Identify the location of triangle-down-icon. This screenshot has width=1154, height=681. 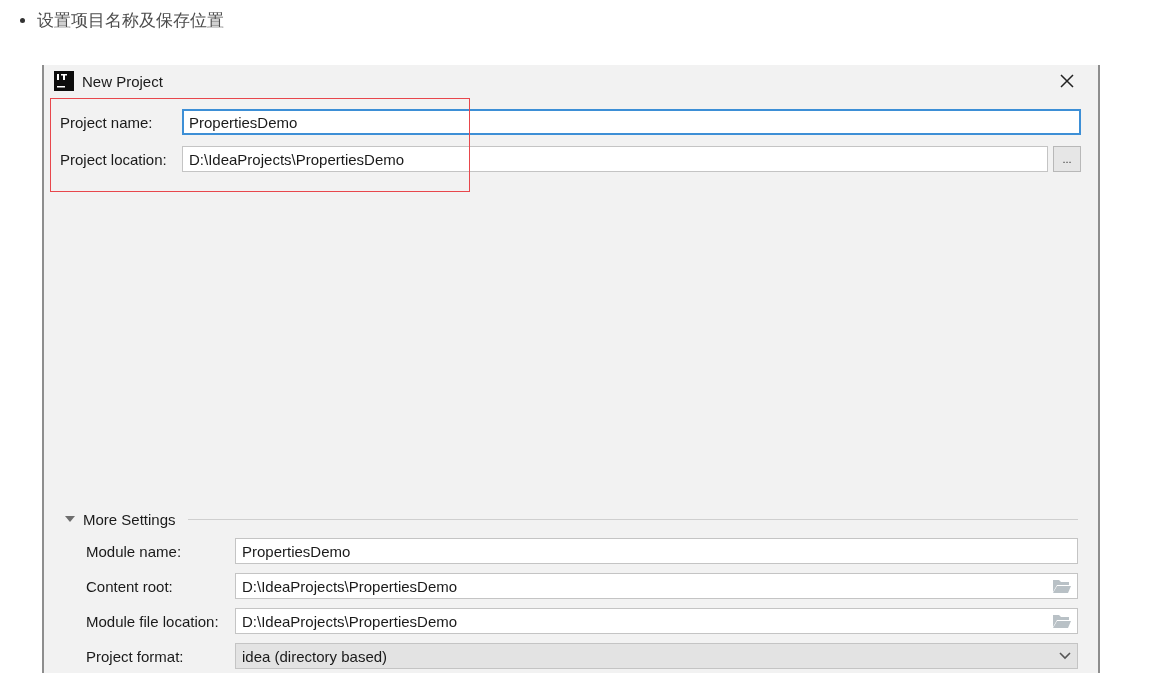
(70, 519).